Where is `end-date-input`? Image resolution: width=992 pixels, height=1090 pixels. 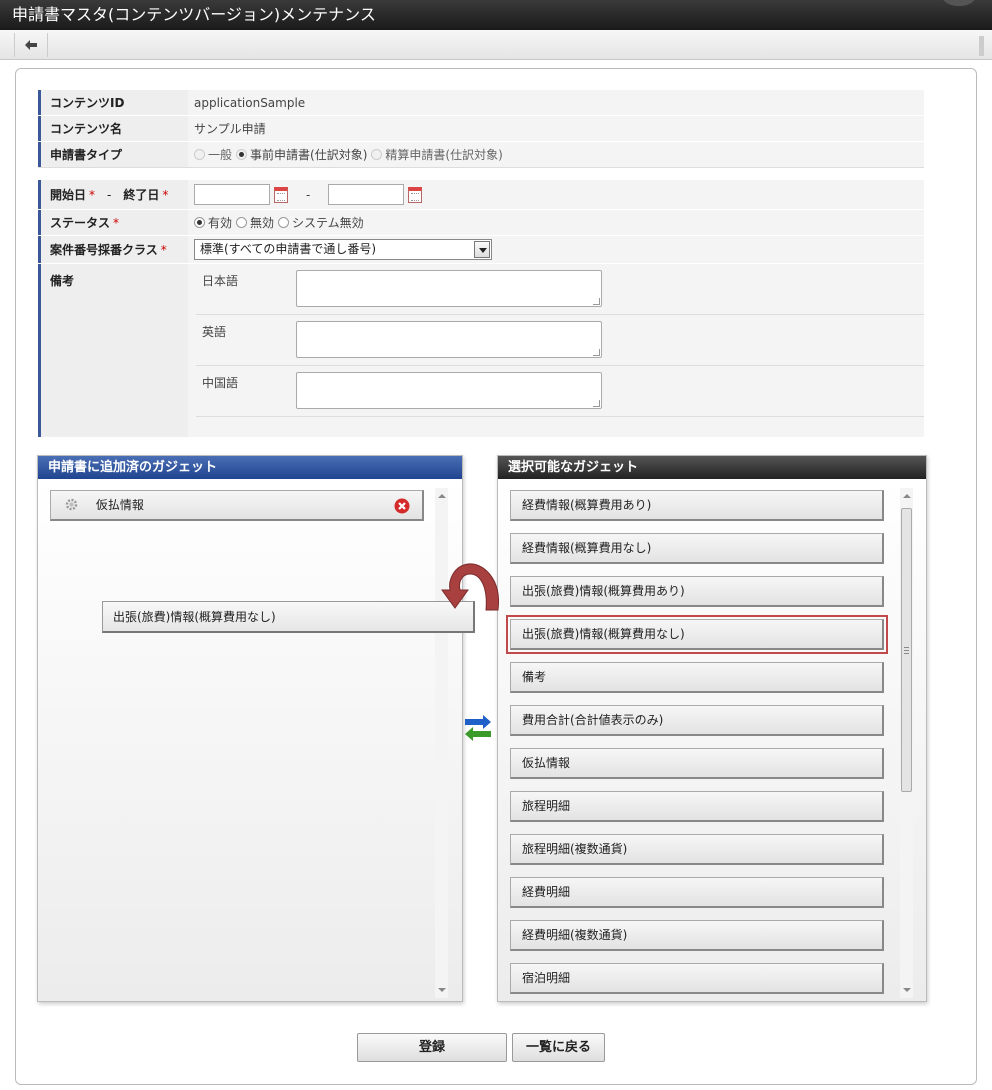
end-date-input is located at coordinates (366, 194).